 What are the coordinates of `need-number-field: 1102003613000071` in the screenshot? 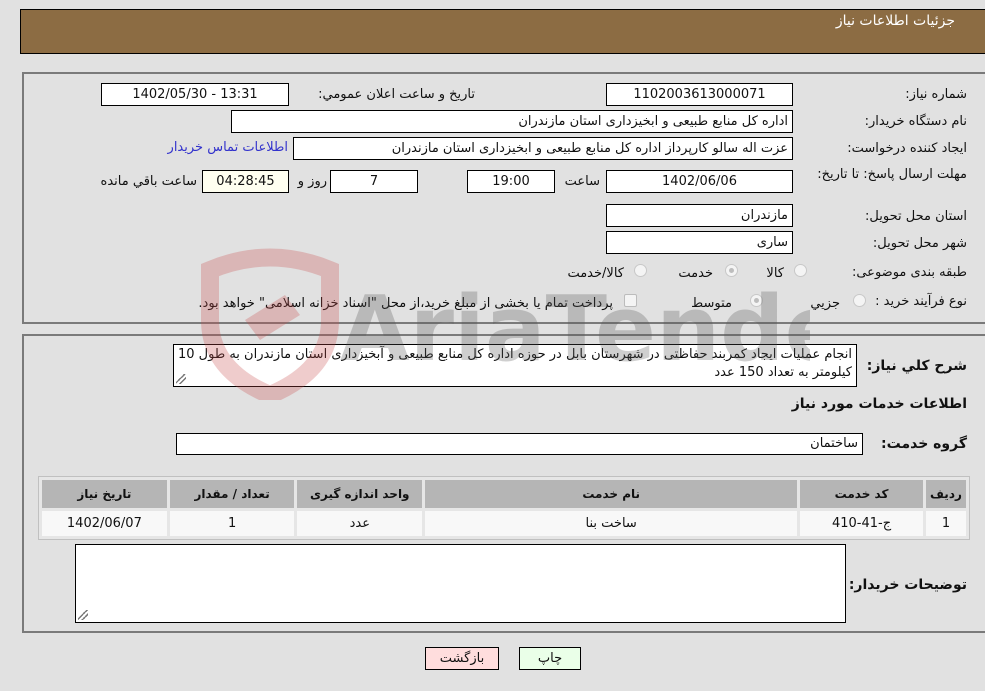 It's located at (699, 94).